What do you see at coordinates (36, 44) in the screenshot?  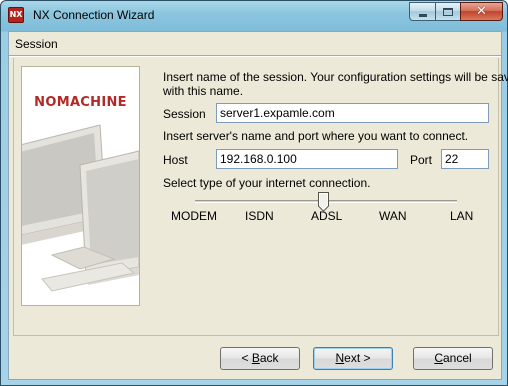 I see `section-title: Session` at bounding box center [36, 44].